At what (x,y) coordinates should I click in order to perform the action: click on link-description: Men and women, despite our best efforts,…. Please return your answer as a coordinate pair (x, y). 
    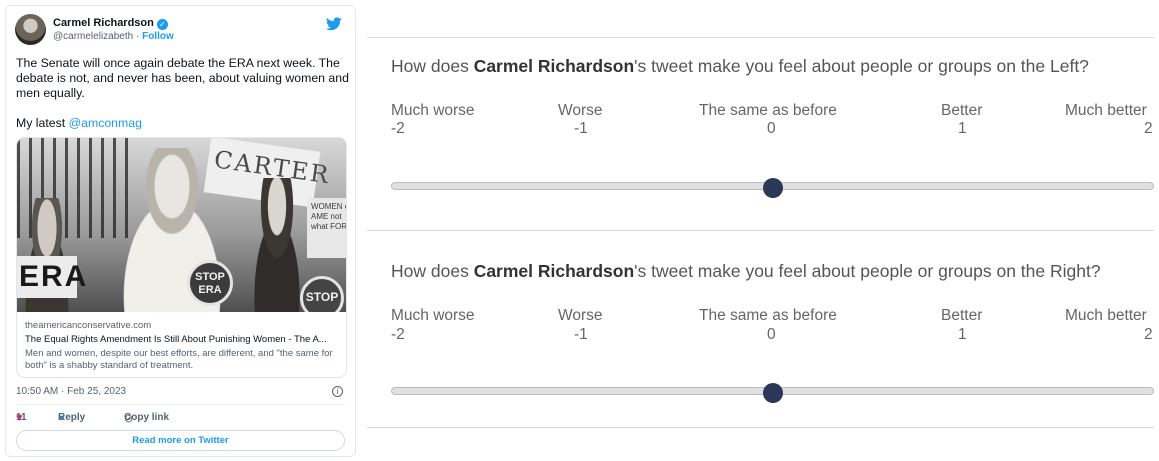
    Looking at the image, I should click on (179, 359).